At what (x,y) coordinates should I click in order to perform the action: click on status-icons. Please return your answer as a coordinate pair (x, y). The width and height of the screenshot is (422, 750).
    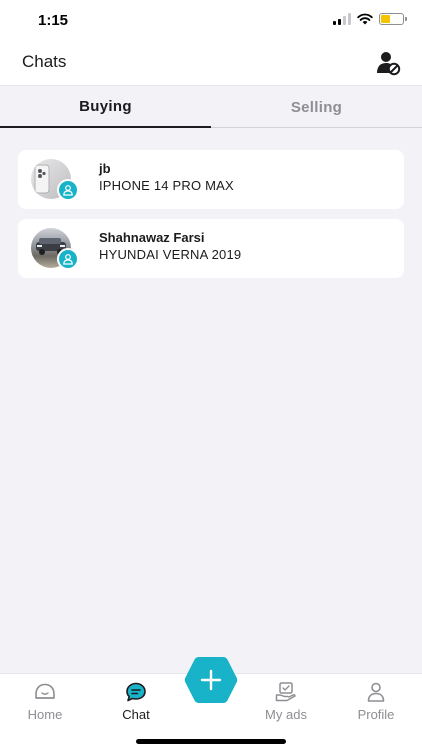
    Looking at the image, I should click on (370, 19).